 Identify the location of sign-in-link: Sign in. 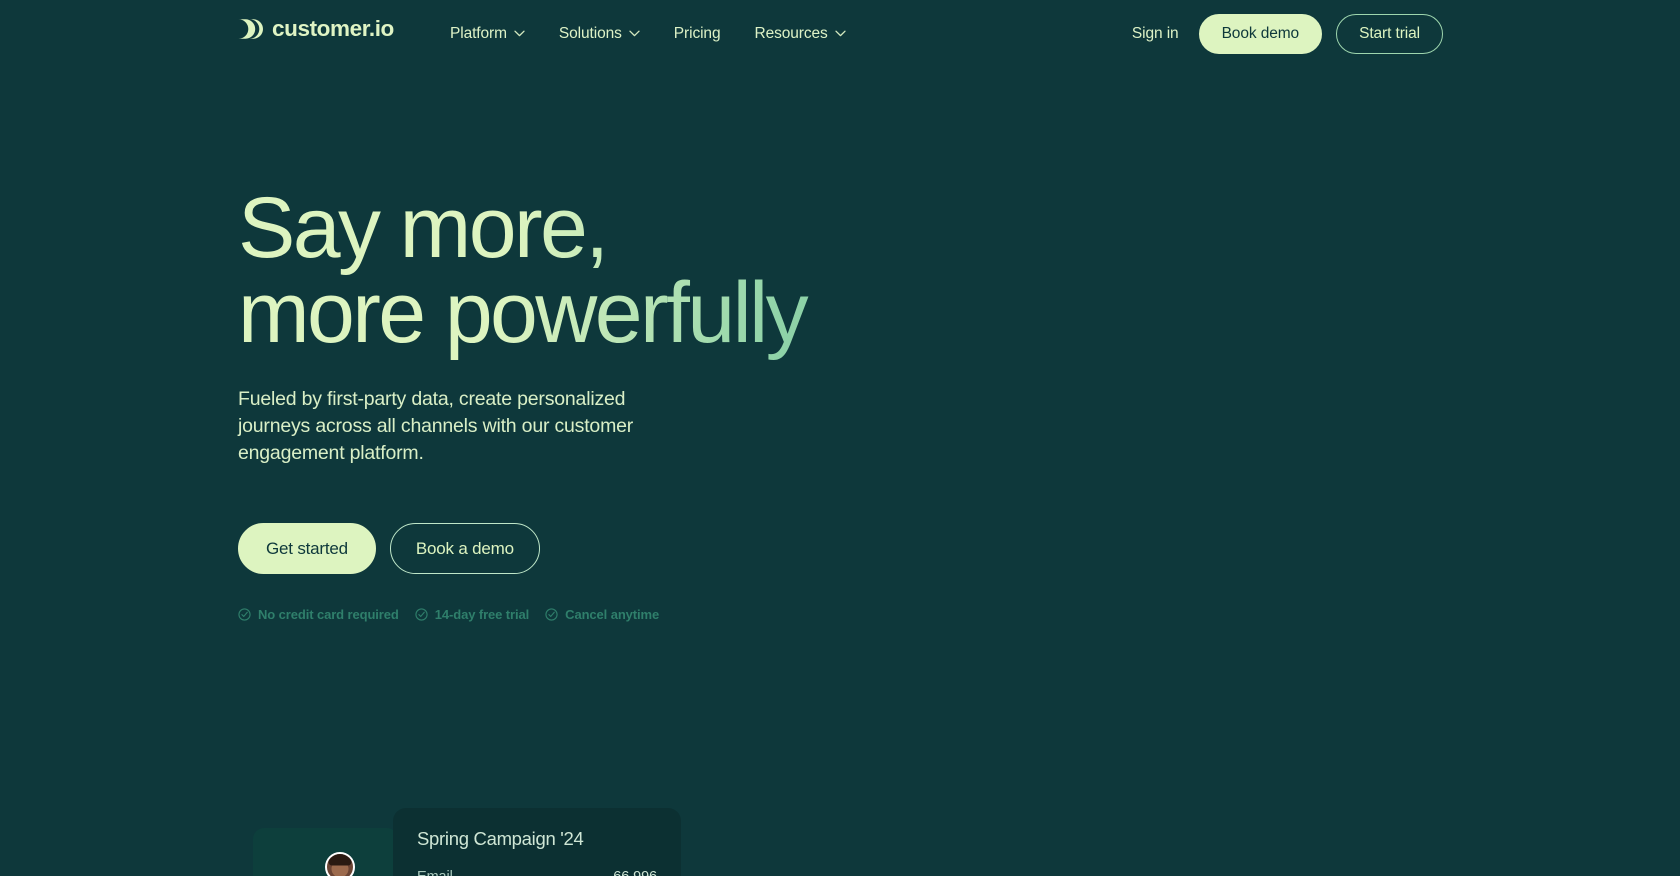
(1155, 34).